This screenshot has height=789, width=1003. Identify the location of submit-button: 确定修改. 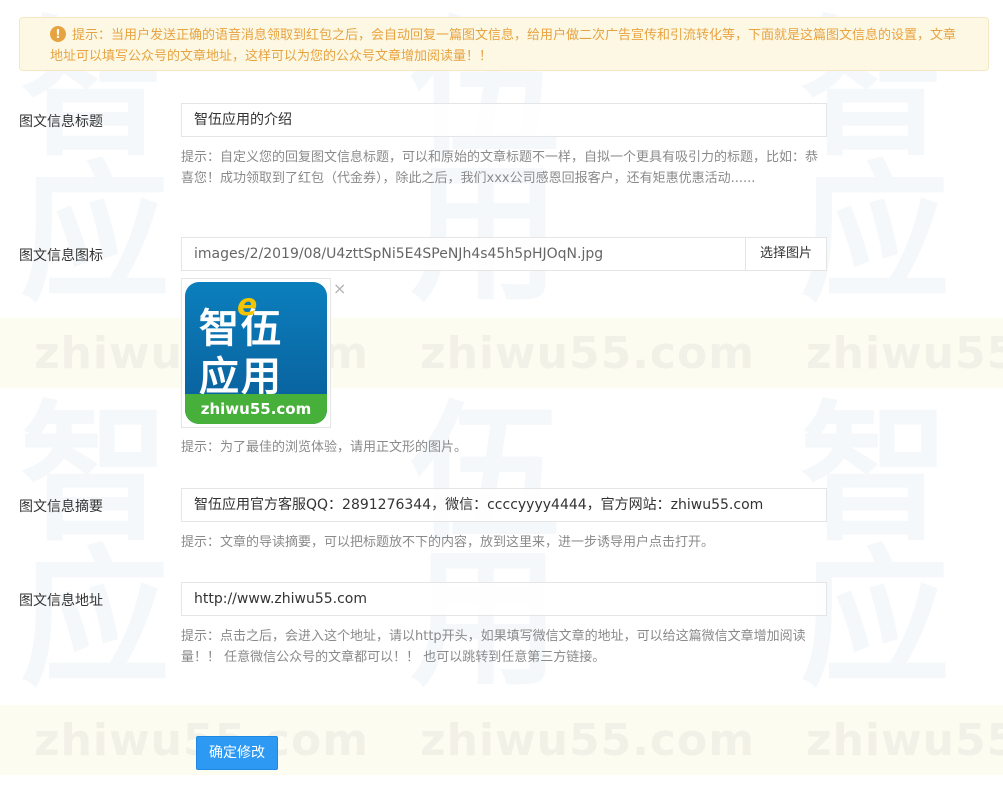
(237, 753).